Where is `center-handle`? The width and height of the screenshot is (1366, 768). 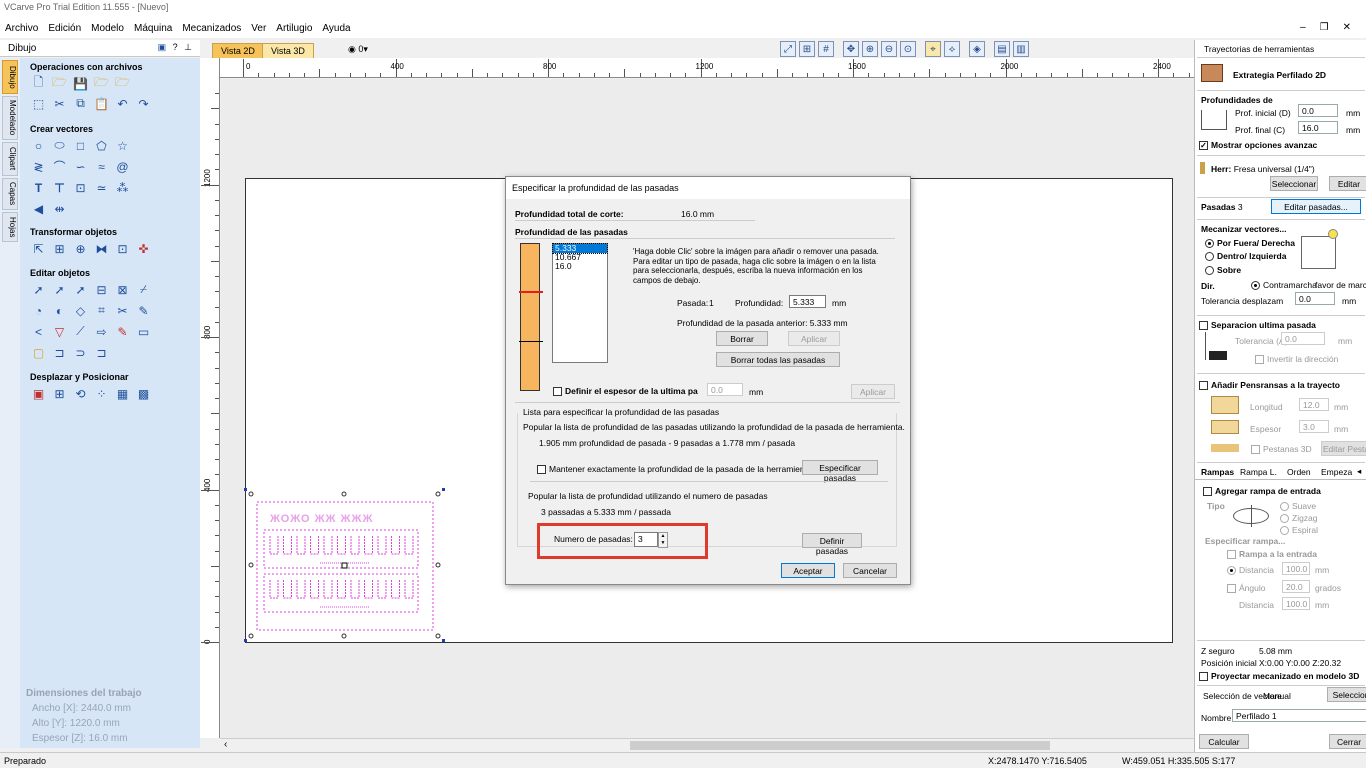 center-handle is located at coordinates (344, 565).